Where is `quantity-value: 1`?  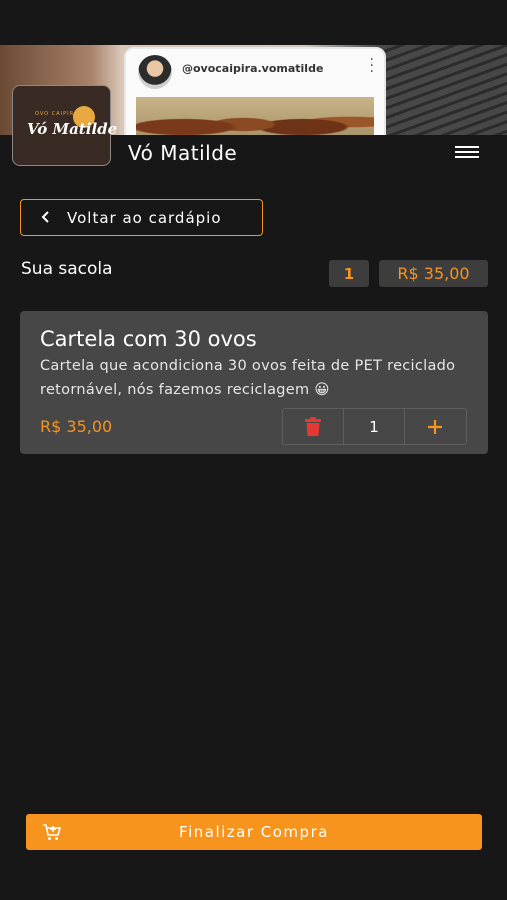
quantity-value: 1 is located at coordinates (374, 426).